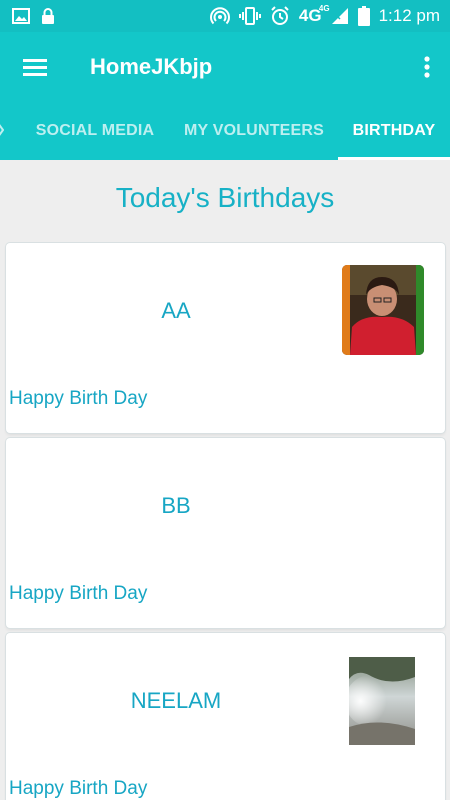  Describe the element at coordinates (2, 130) in the screenshot. I see `tab-previous-partial` at that location.